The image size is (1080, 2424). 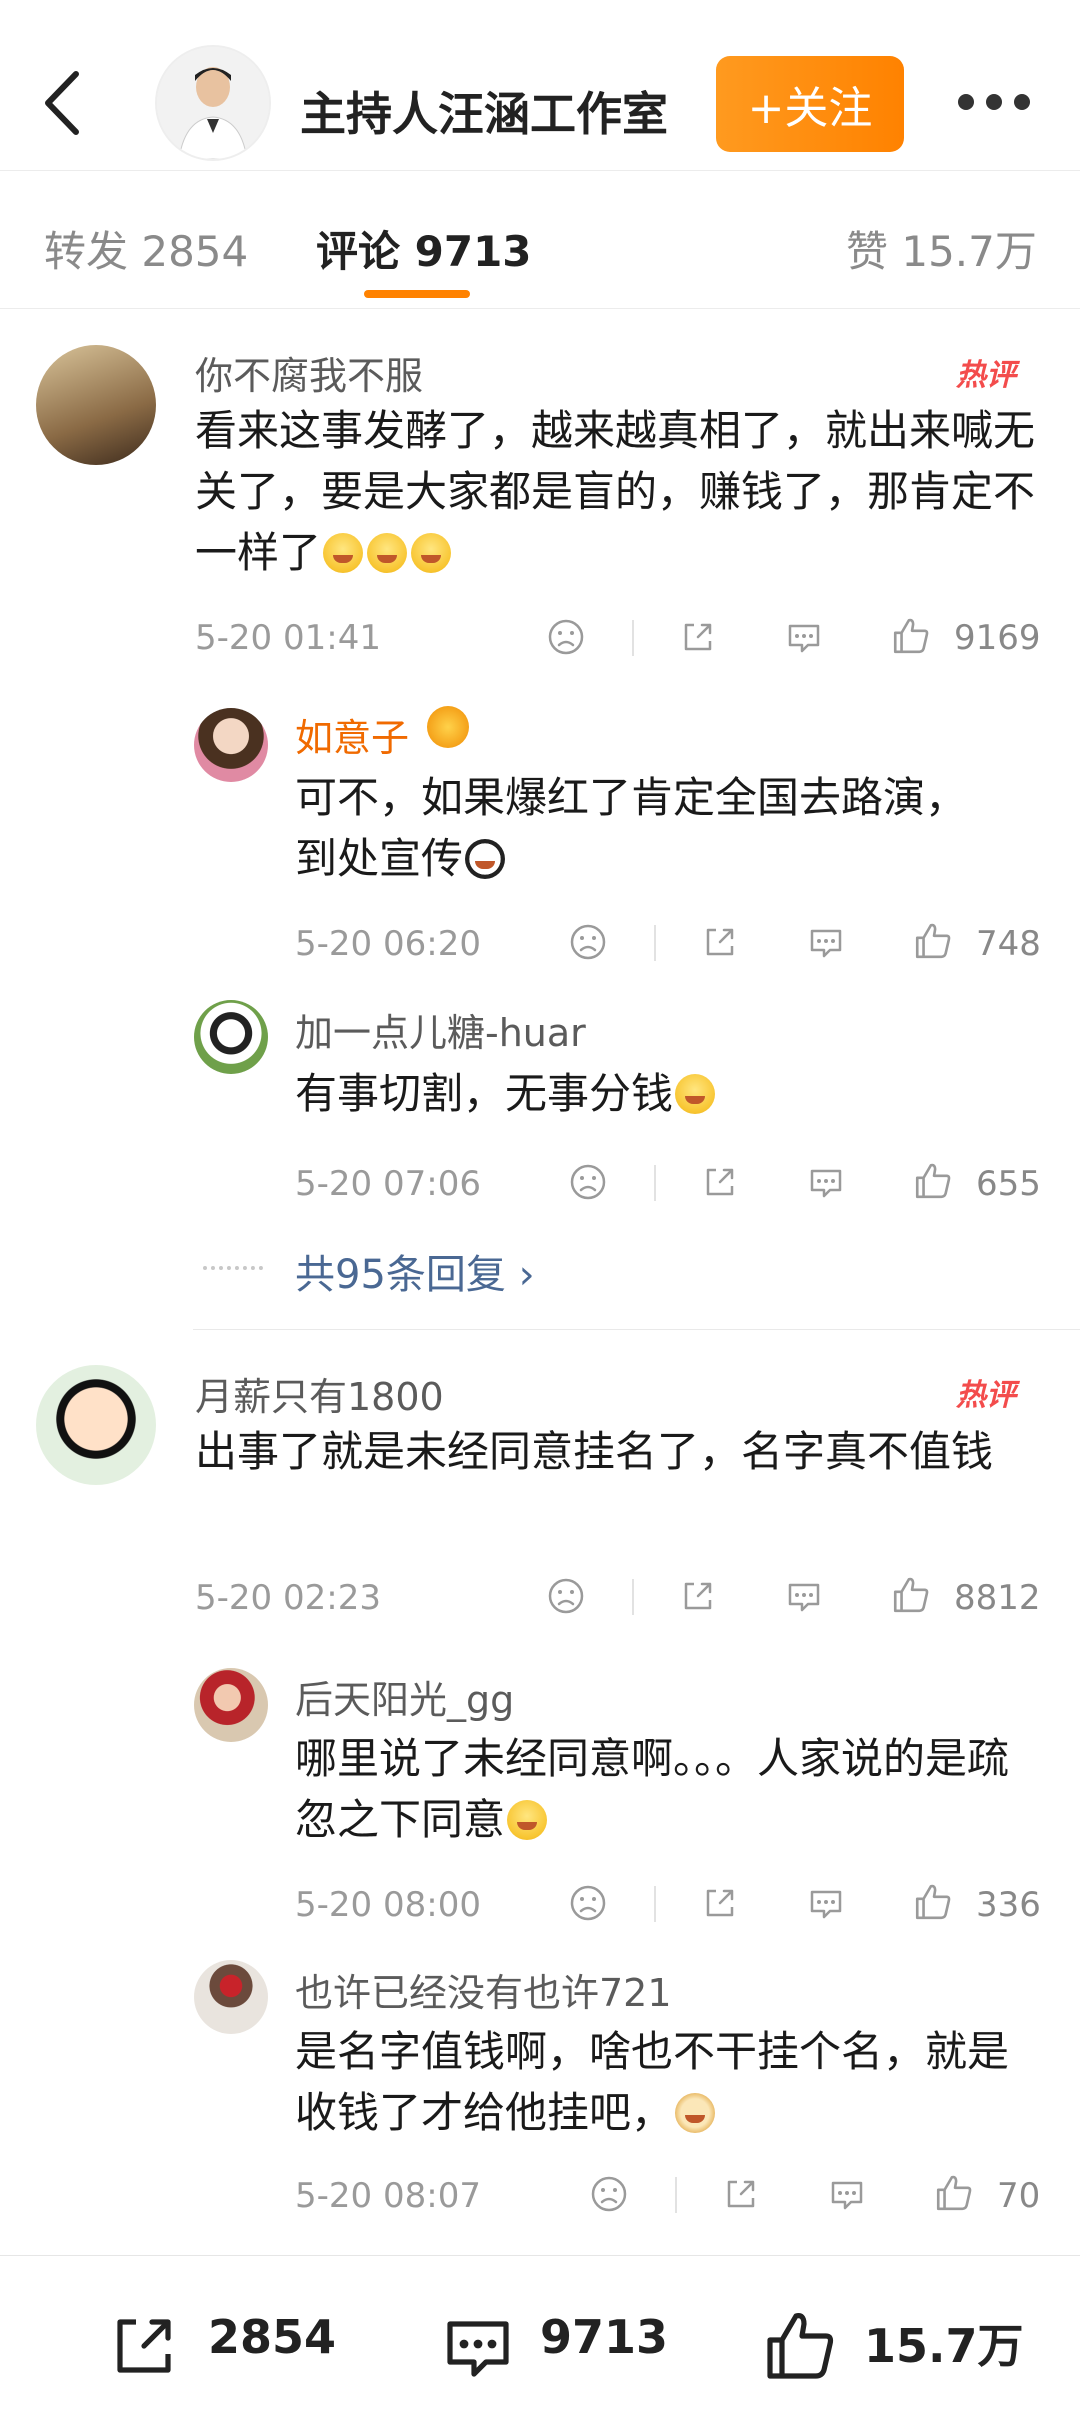 I want to click on comment-username: 你不腐我不服, so click(x=309, y=372).